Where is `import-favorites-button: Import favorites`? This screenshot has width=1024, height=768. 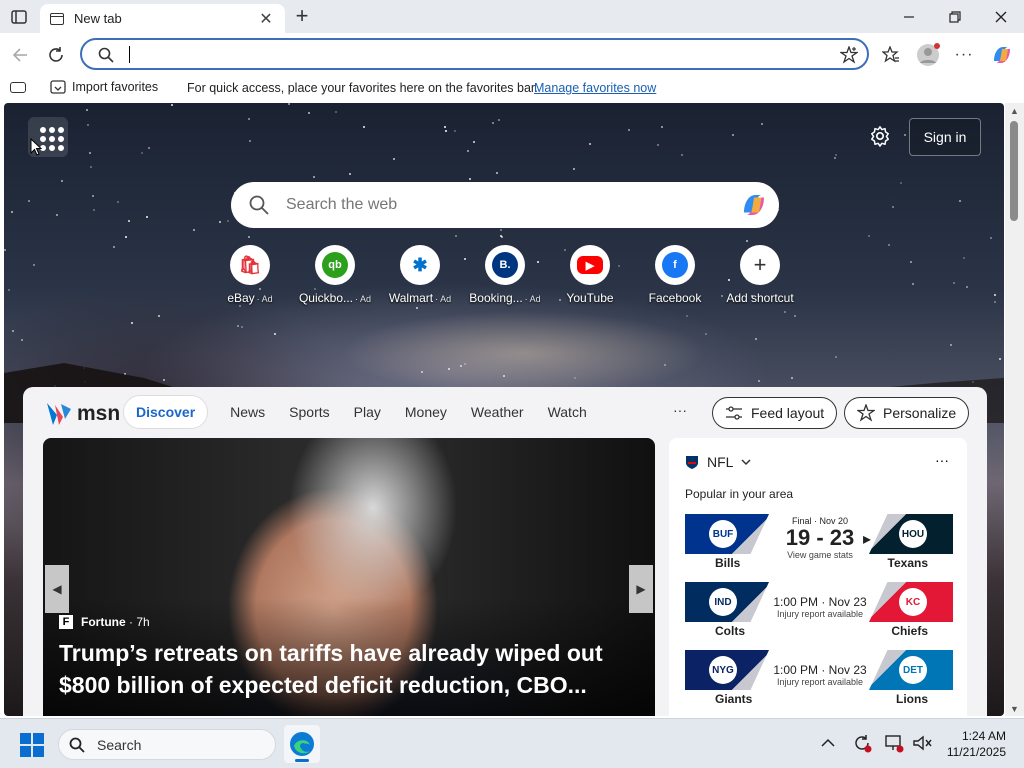
import-favorites-button: Import favorites is located at coordinates (104, 87).